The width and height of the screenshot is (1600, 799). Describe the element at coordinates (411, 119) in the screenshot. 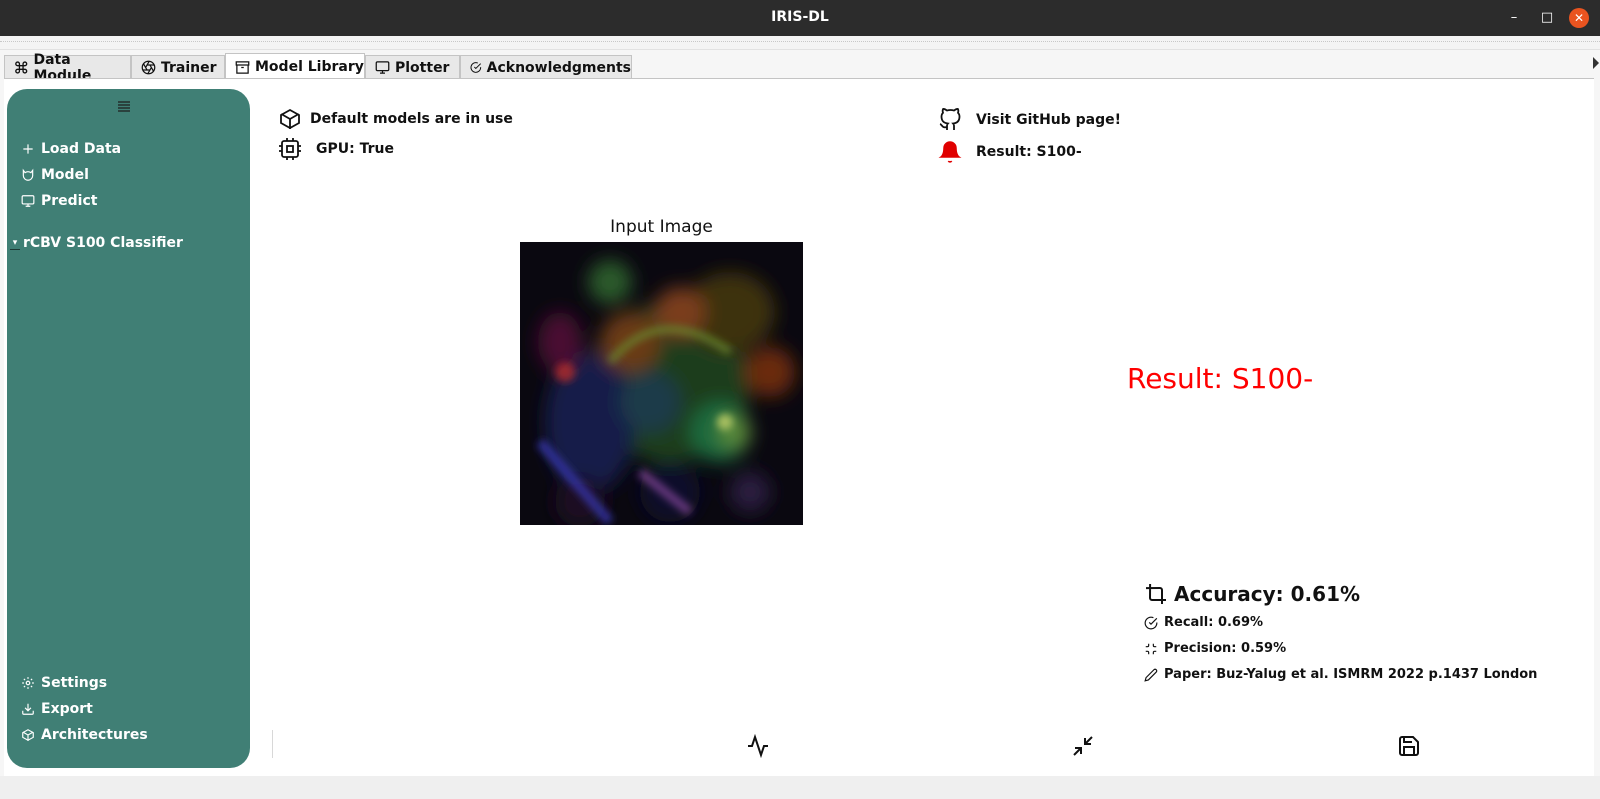

I see `models-status-text: Default models are in use` at that location.